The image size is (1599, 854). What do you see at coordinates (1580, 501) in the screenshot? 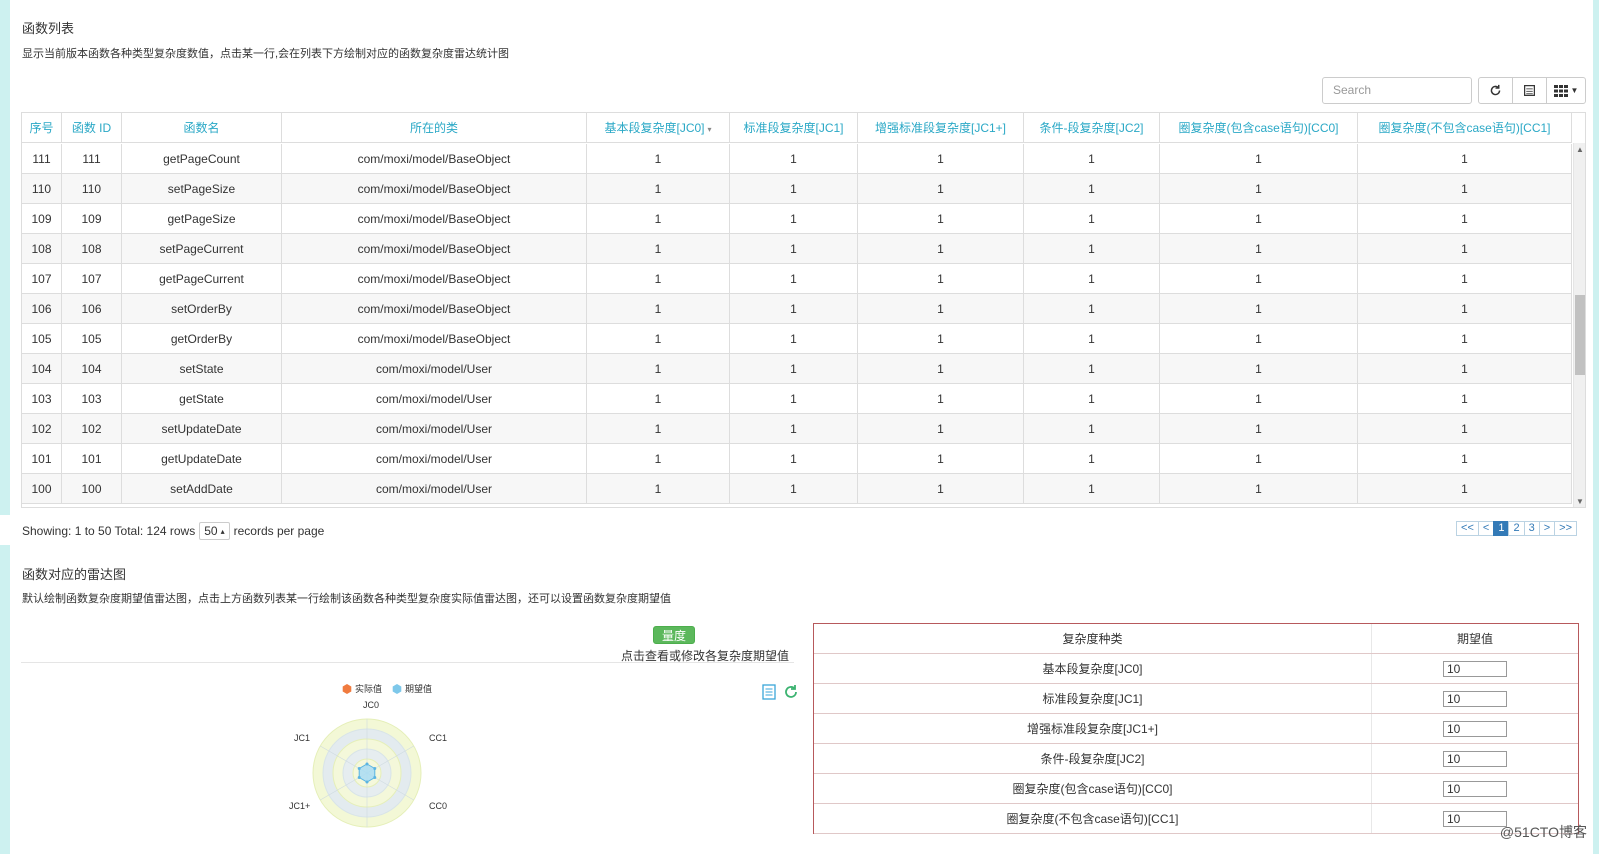
I see `scroll-down-icon: ▼` at bounding box center [1580, 501].